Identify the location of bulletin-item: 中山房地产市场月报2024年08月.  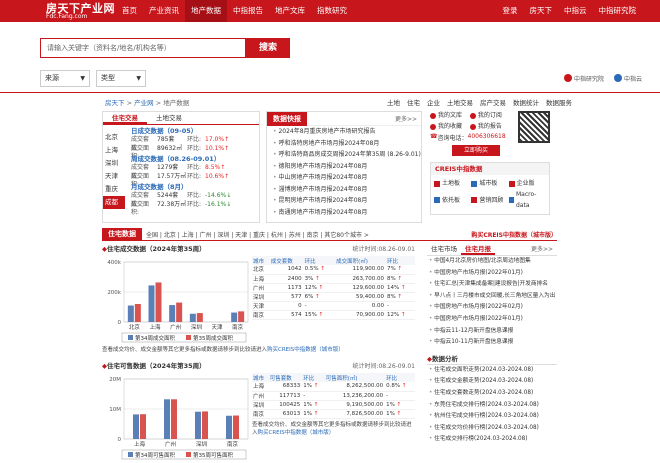
(344, 178).